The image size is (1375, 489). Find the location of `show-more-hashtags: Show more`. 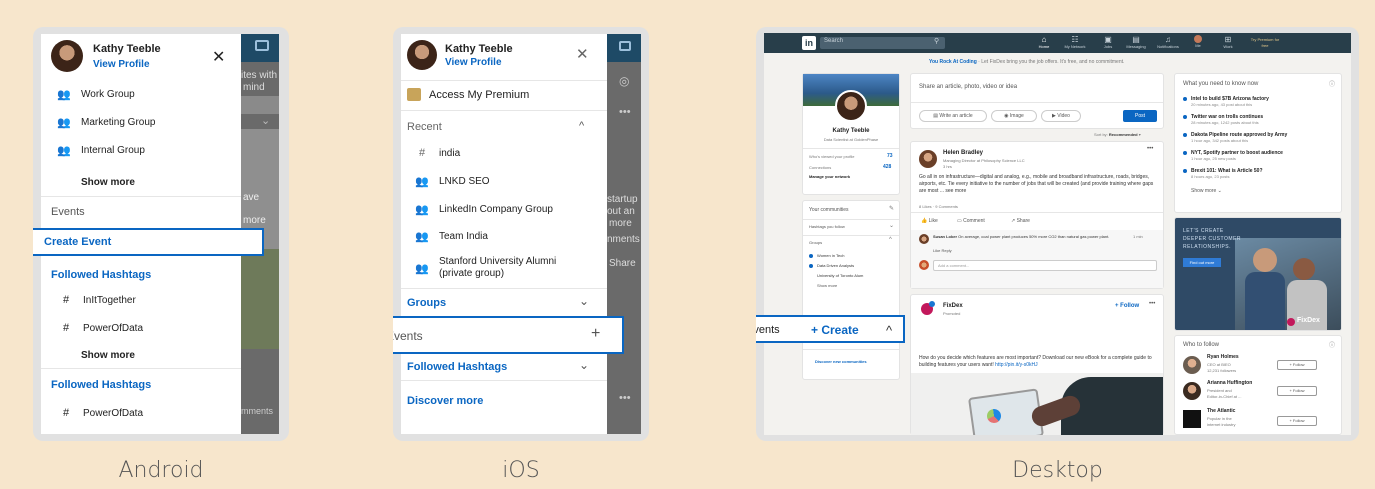

show-more-hashtags: Show more is located at coordinates (108, 355).